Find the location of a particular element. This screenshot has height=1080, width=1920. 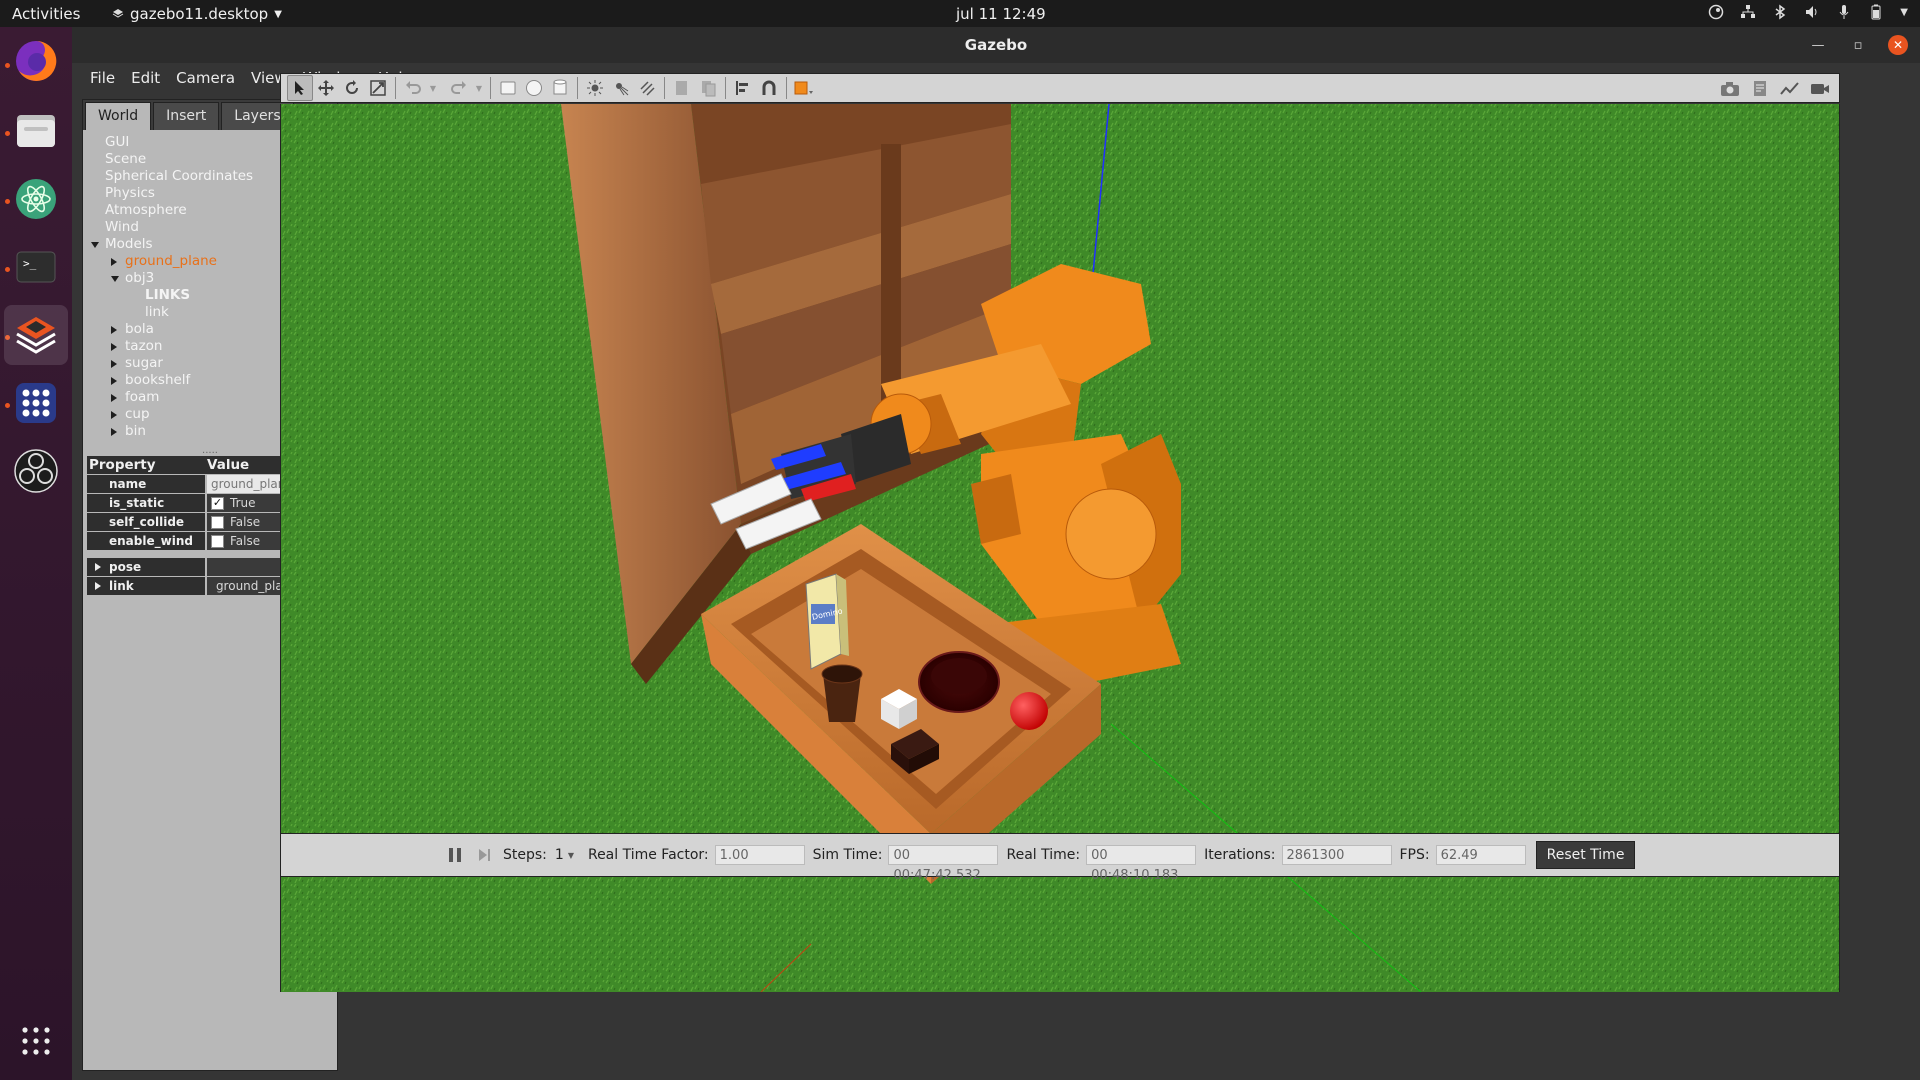

app-grid-dots-icon is located at coordinates (36, 403).